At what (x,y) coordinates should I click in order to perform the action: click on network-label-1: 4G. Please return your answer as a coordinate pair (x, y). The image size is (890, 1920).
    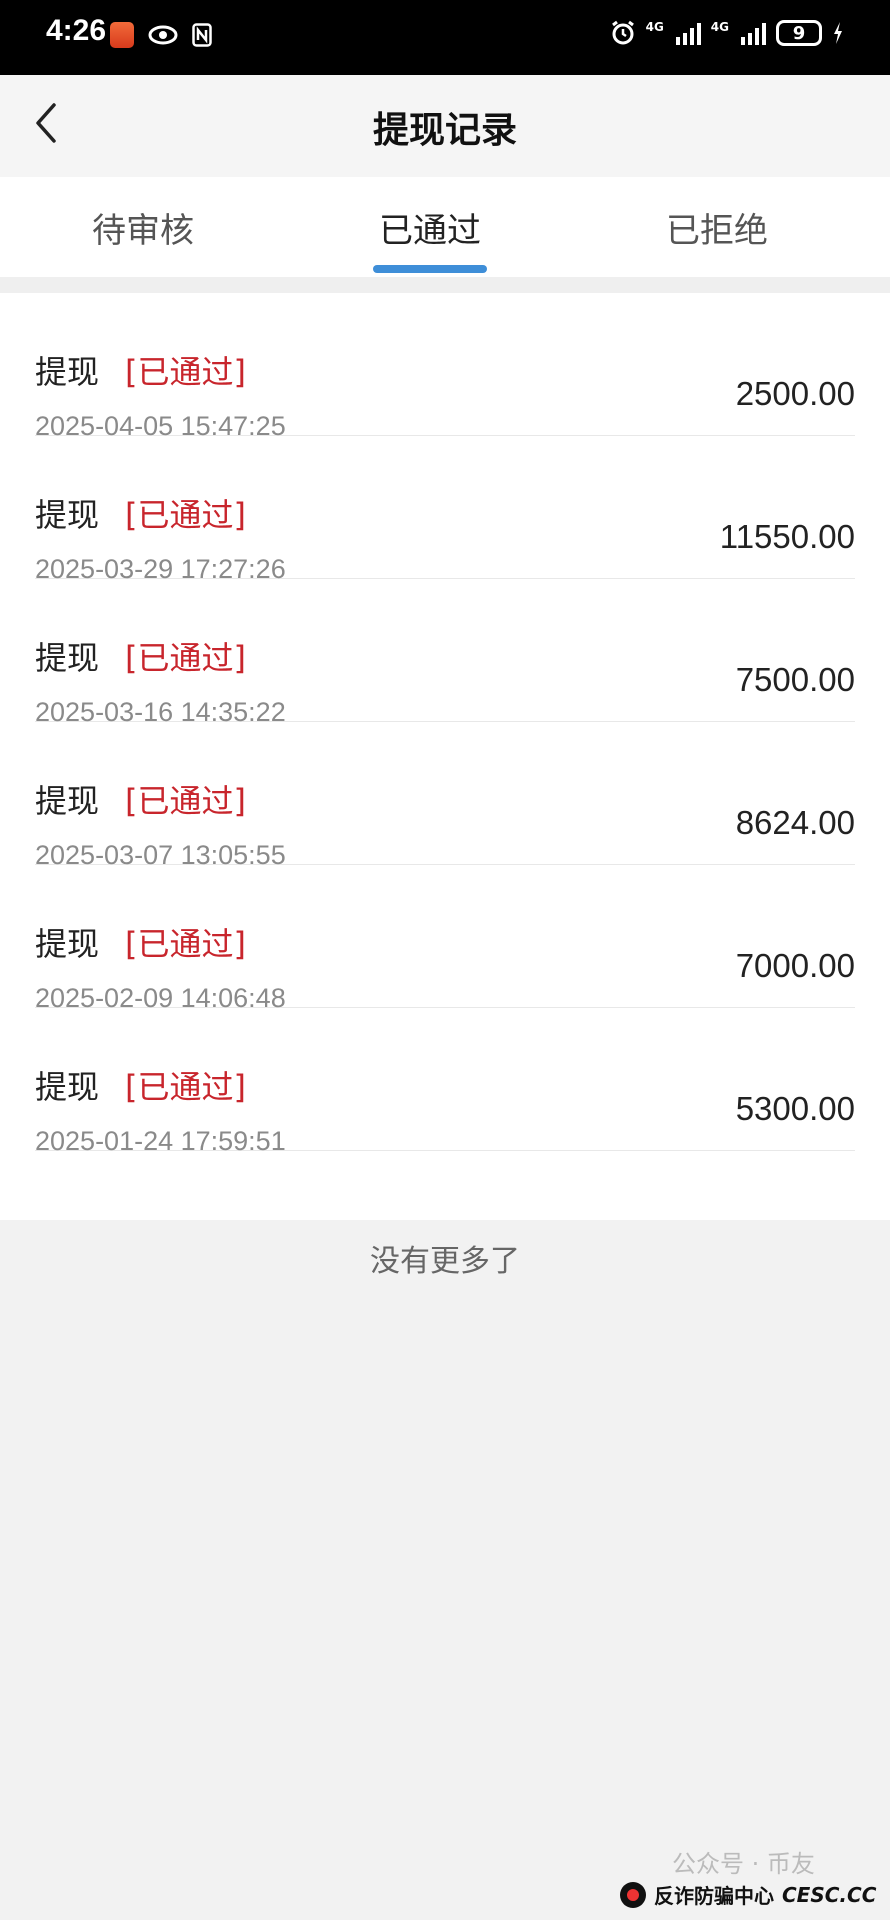
    Looking at the image, I should click on (654, 27).